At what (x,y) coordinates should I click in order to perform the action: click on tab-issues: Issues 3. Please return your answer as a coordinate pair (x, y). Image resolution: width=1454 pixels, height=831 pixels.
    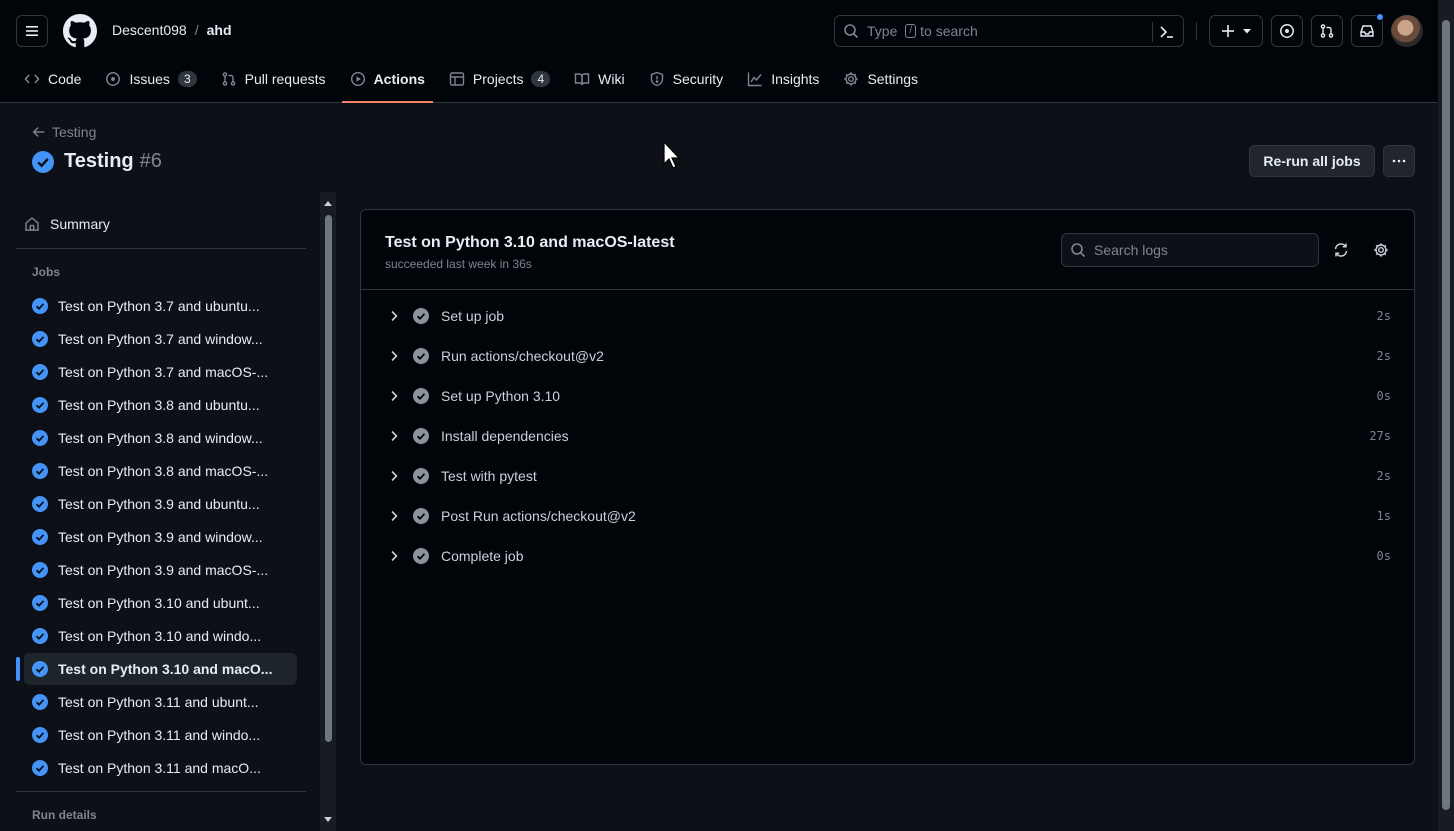
    Looking at the image, I should click on (150, 79).